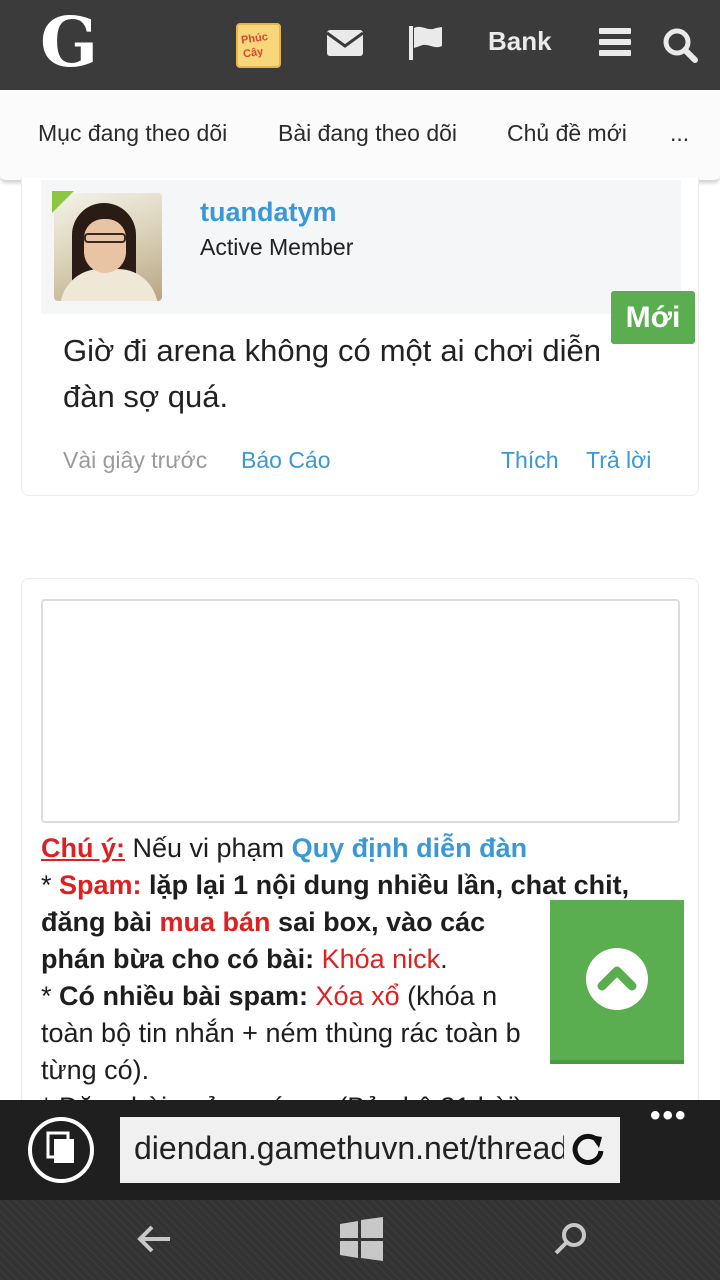 Image resolution: width=720 pixels, height=1280 pixels. Describe the element at coordinates (132, 133) in the screenshot. I see `tab-watched-forums: Mục đang theo dõi` at that location.